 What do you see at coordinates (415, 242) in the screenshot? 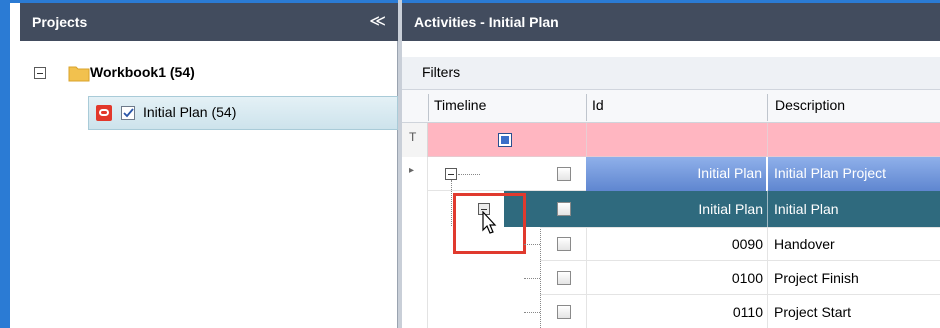
I see `row-indicator-column` at bounding box center [415, 242].